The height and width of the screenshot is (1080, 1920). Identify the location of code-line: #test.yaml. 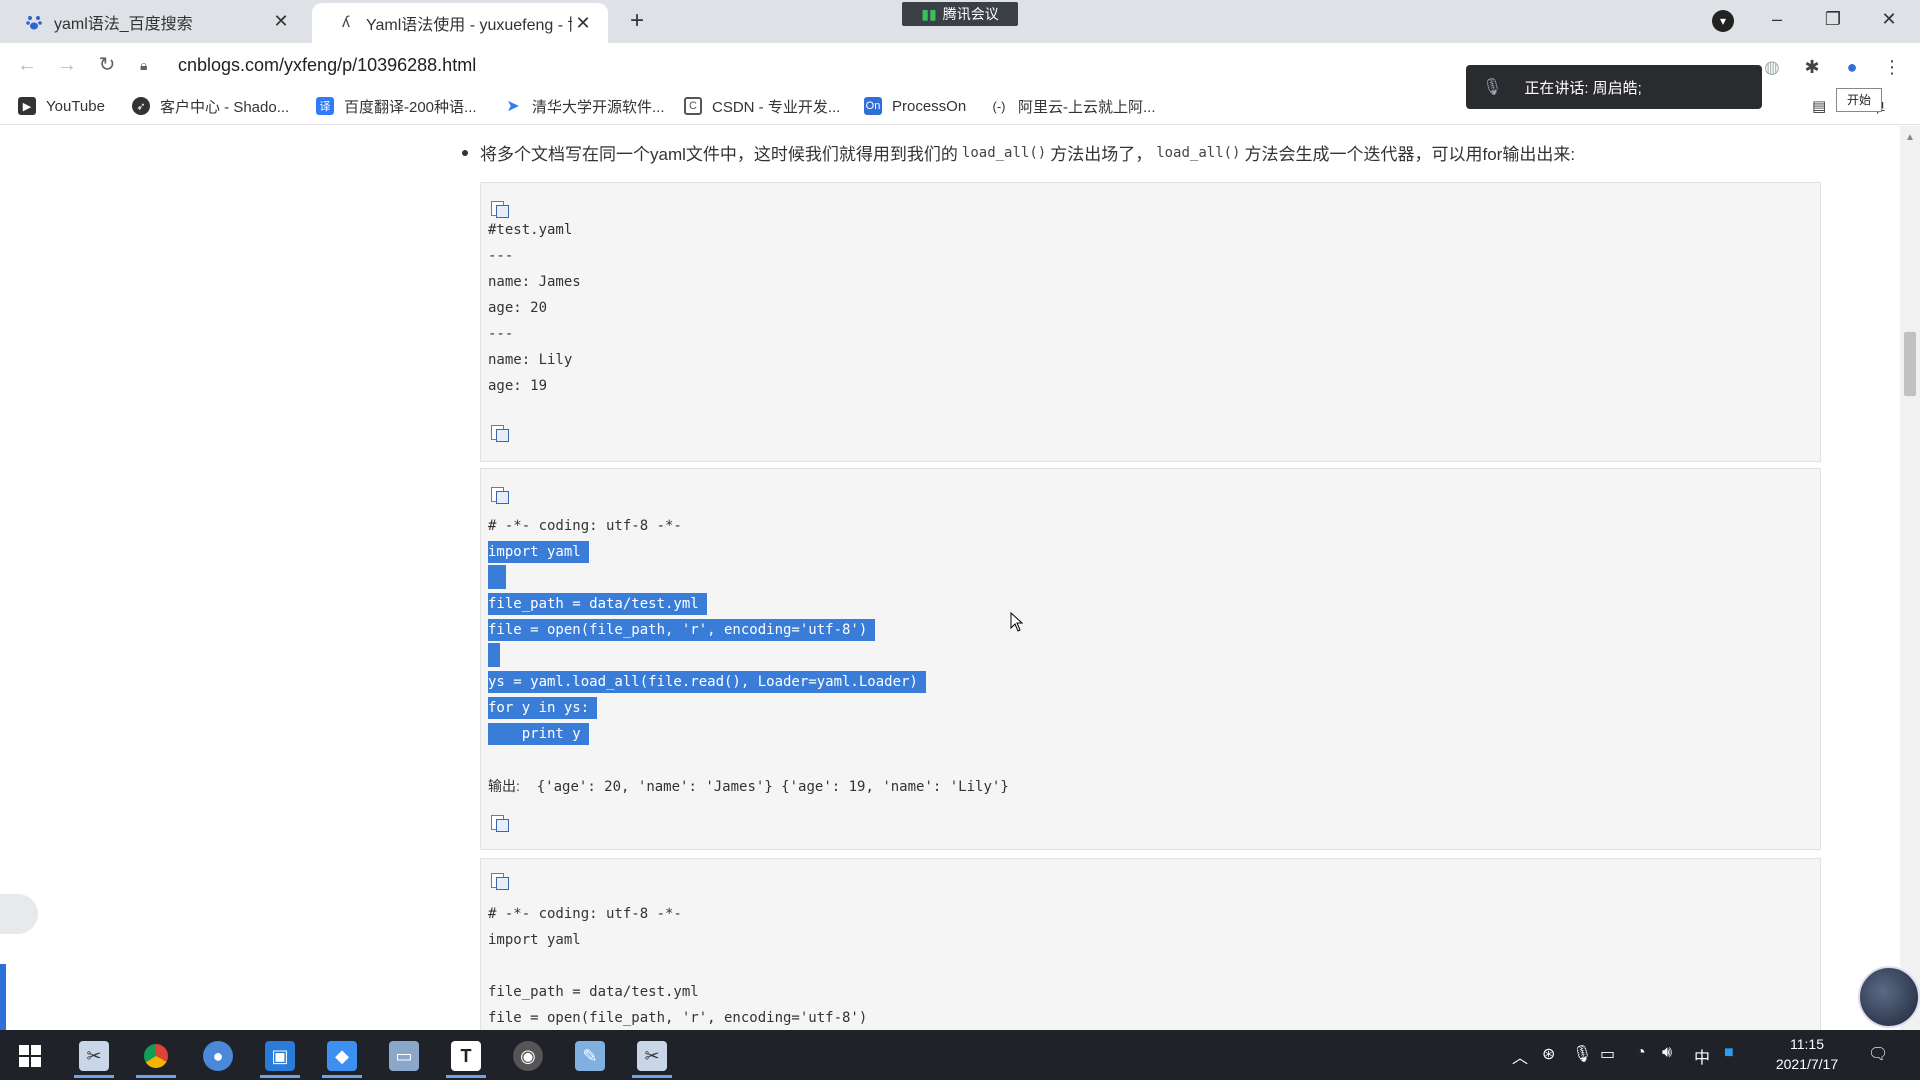
(530, 230).